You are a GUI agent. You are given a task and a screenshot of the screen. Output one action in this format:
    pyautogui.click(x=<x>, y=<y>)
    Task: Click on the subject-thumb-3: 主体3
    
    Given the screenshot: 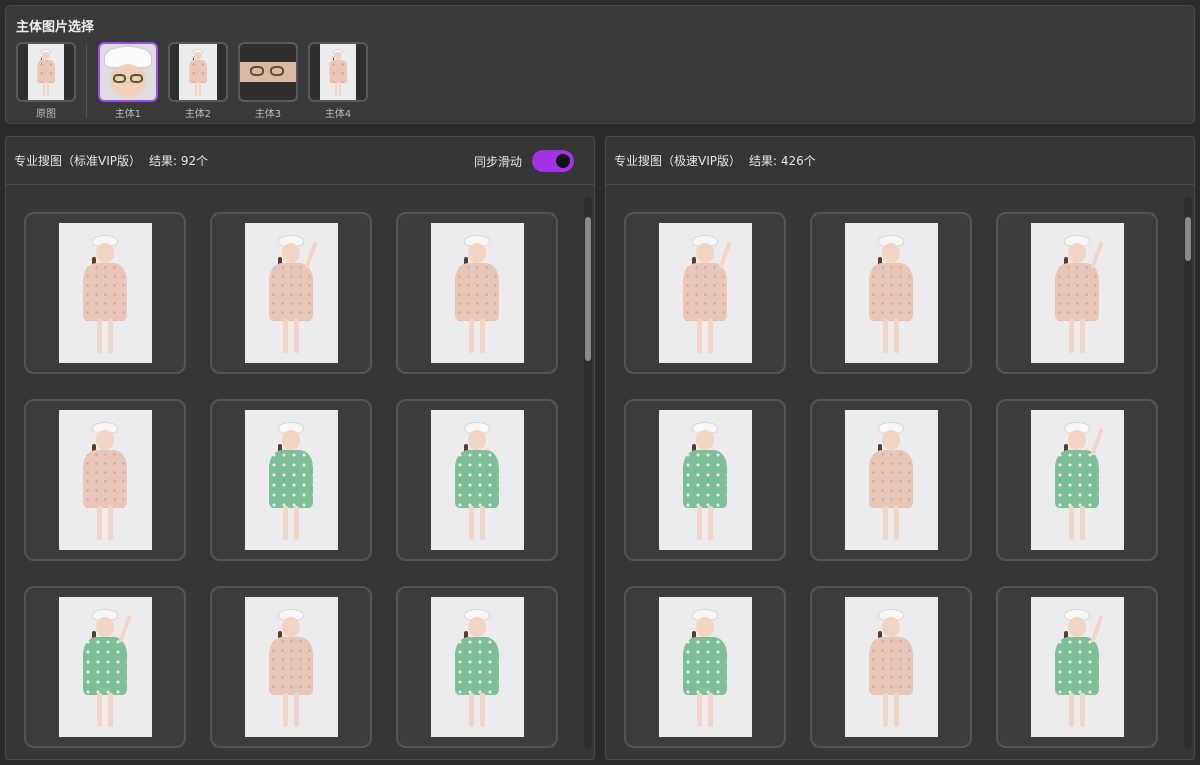 What is the action you would take?
    pyautogui.click(x=268, y=81)
    